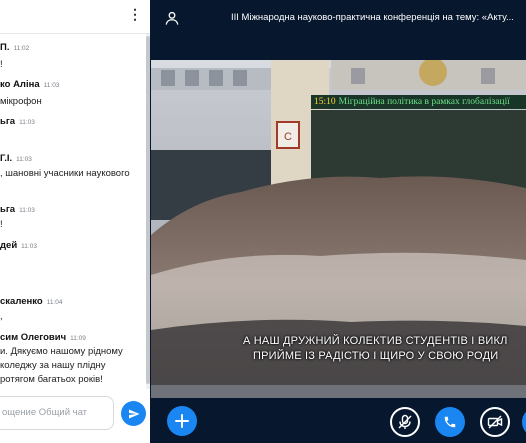 This screenshot has height=443, width=526. What do you see at coordinates (1, 316) in the screenshot?
I see `message-text: ,` at bounding box center [1, 316].